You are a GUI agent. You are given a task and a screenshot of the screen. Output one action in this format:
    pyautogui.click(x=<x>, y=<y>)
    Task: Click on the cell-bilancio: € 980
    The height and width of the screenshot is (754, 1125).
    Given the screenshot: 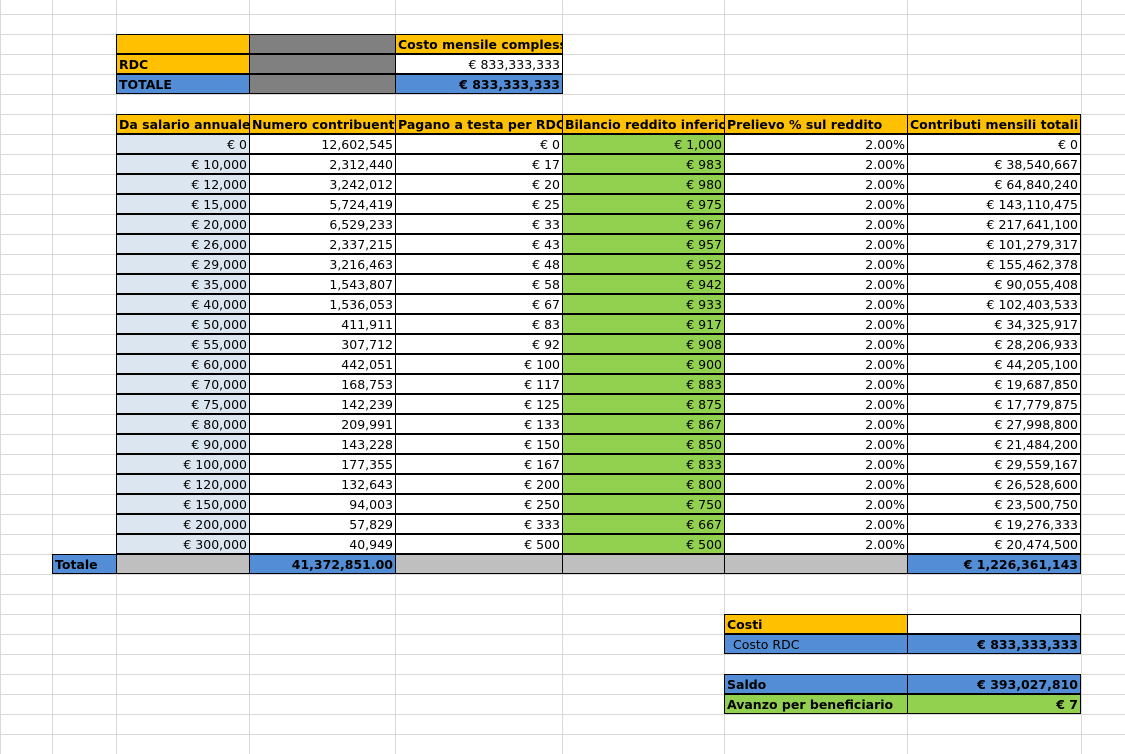 What is the action you would take?
    pyautogui.click(x=643, y=184)
    